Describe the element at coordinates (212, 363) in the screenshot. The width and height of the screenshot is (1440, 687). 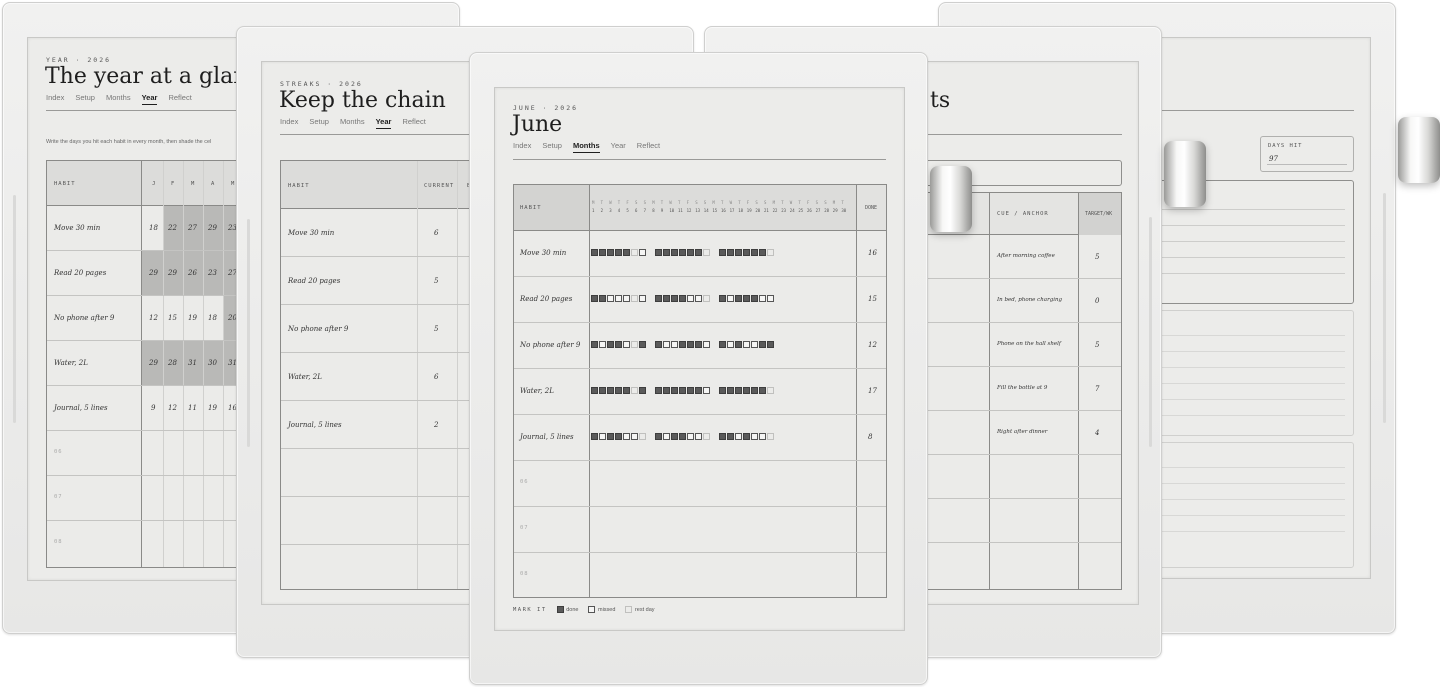
I see `month-value: 30` at that location.